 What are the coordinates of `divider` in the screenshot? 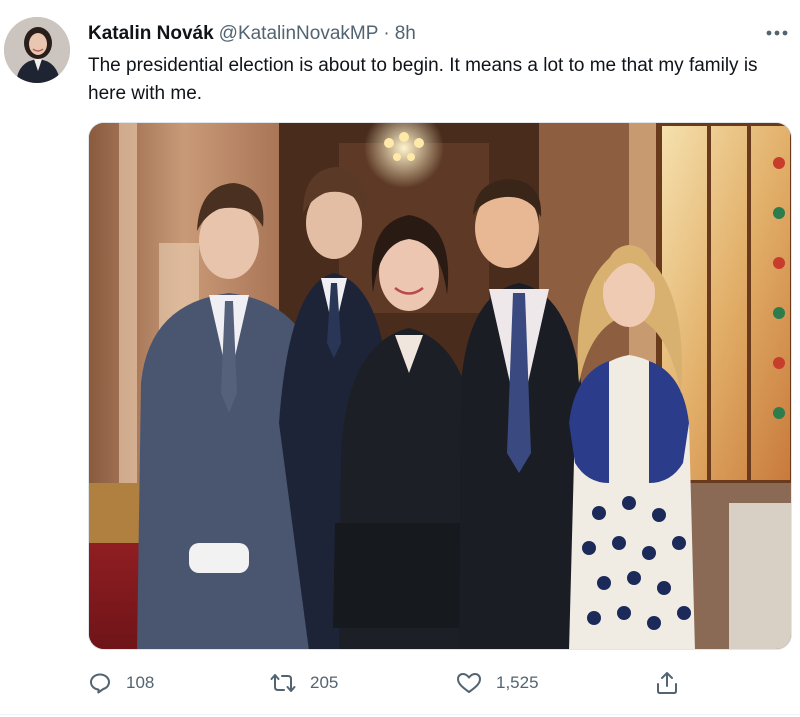 It's located at (400, 714).